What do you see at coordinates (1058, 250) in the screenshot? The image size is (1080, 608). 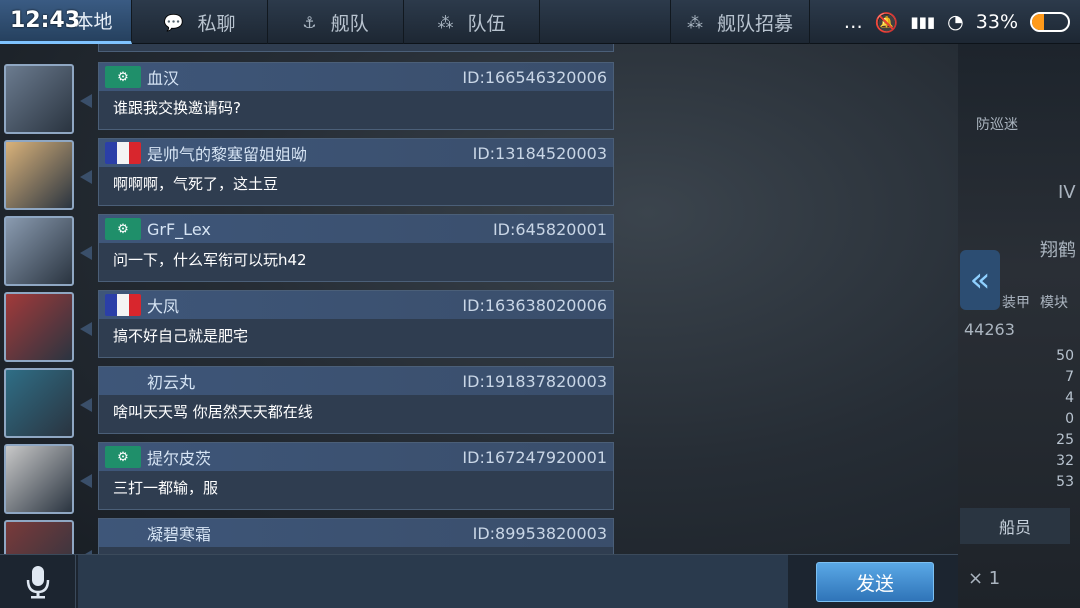 I see `ship-name: 翔鹤` at bounding box center [1058, 250].